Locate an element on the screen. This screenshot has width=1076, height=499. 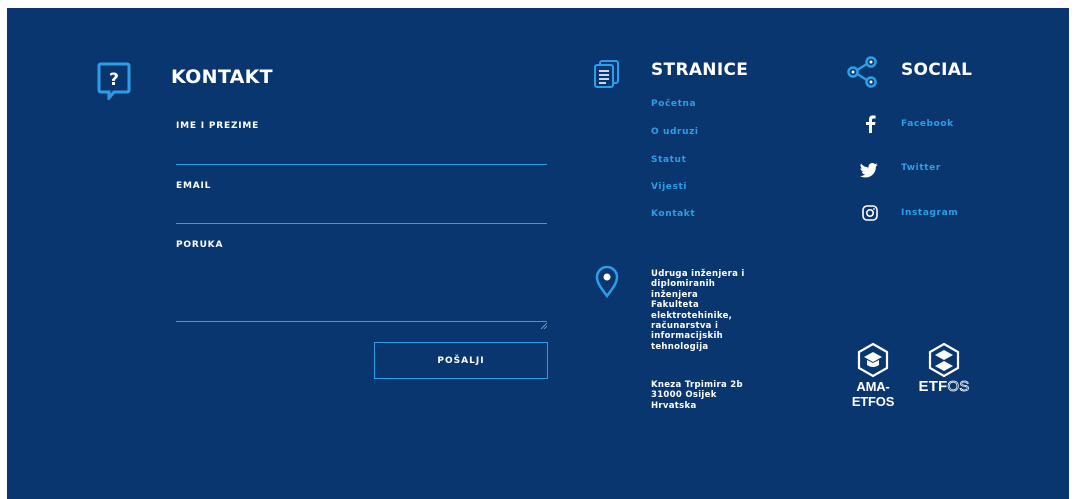
message-label: PORUKA is located at coordinates (200, 245).